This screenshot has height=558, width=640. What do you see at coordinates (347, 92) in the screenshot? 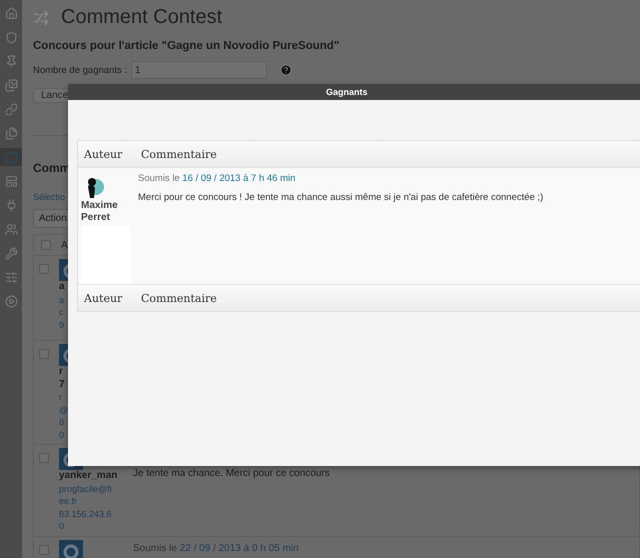
I see `dialog-title: Gagnants` at bounding box center [347, 92].